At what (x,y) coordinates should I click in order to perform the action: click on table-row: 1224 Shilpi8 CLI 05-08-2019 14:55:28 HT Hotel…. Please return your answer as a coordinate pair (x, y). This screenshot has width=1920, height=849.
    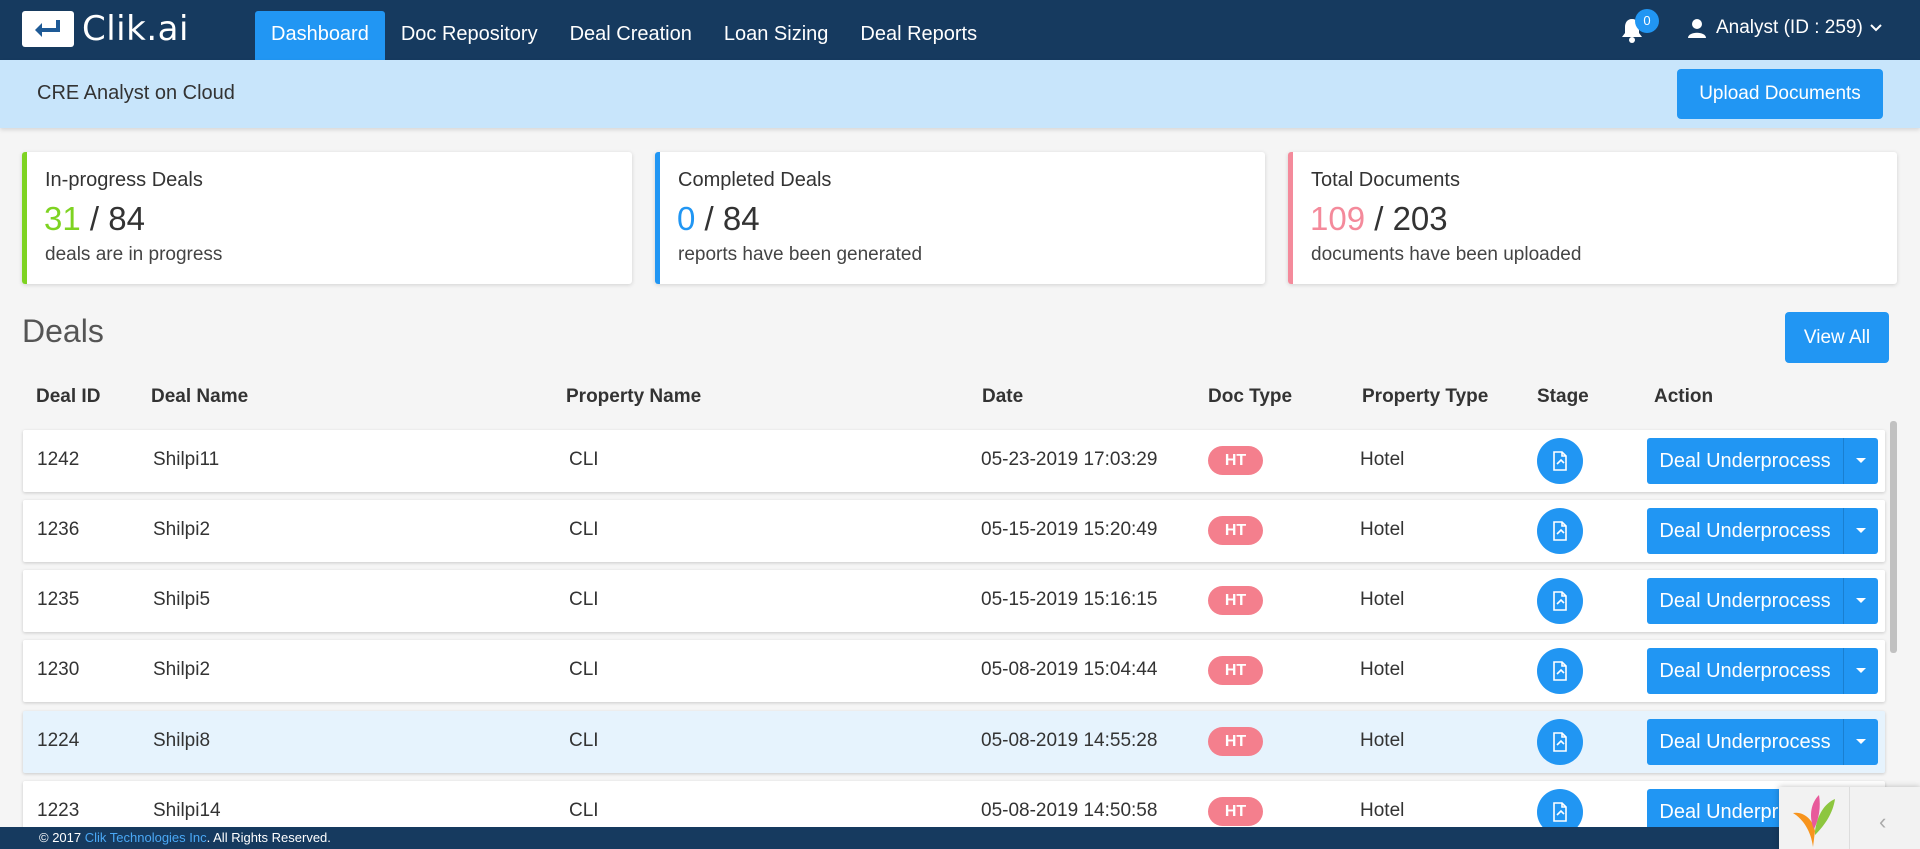
    Looking at the image, I should click on (954, 742).